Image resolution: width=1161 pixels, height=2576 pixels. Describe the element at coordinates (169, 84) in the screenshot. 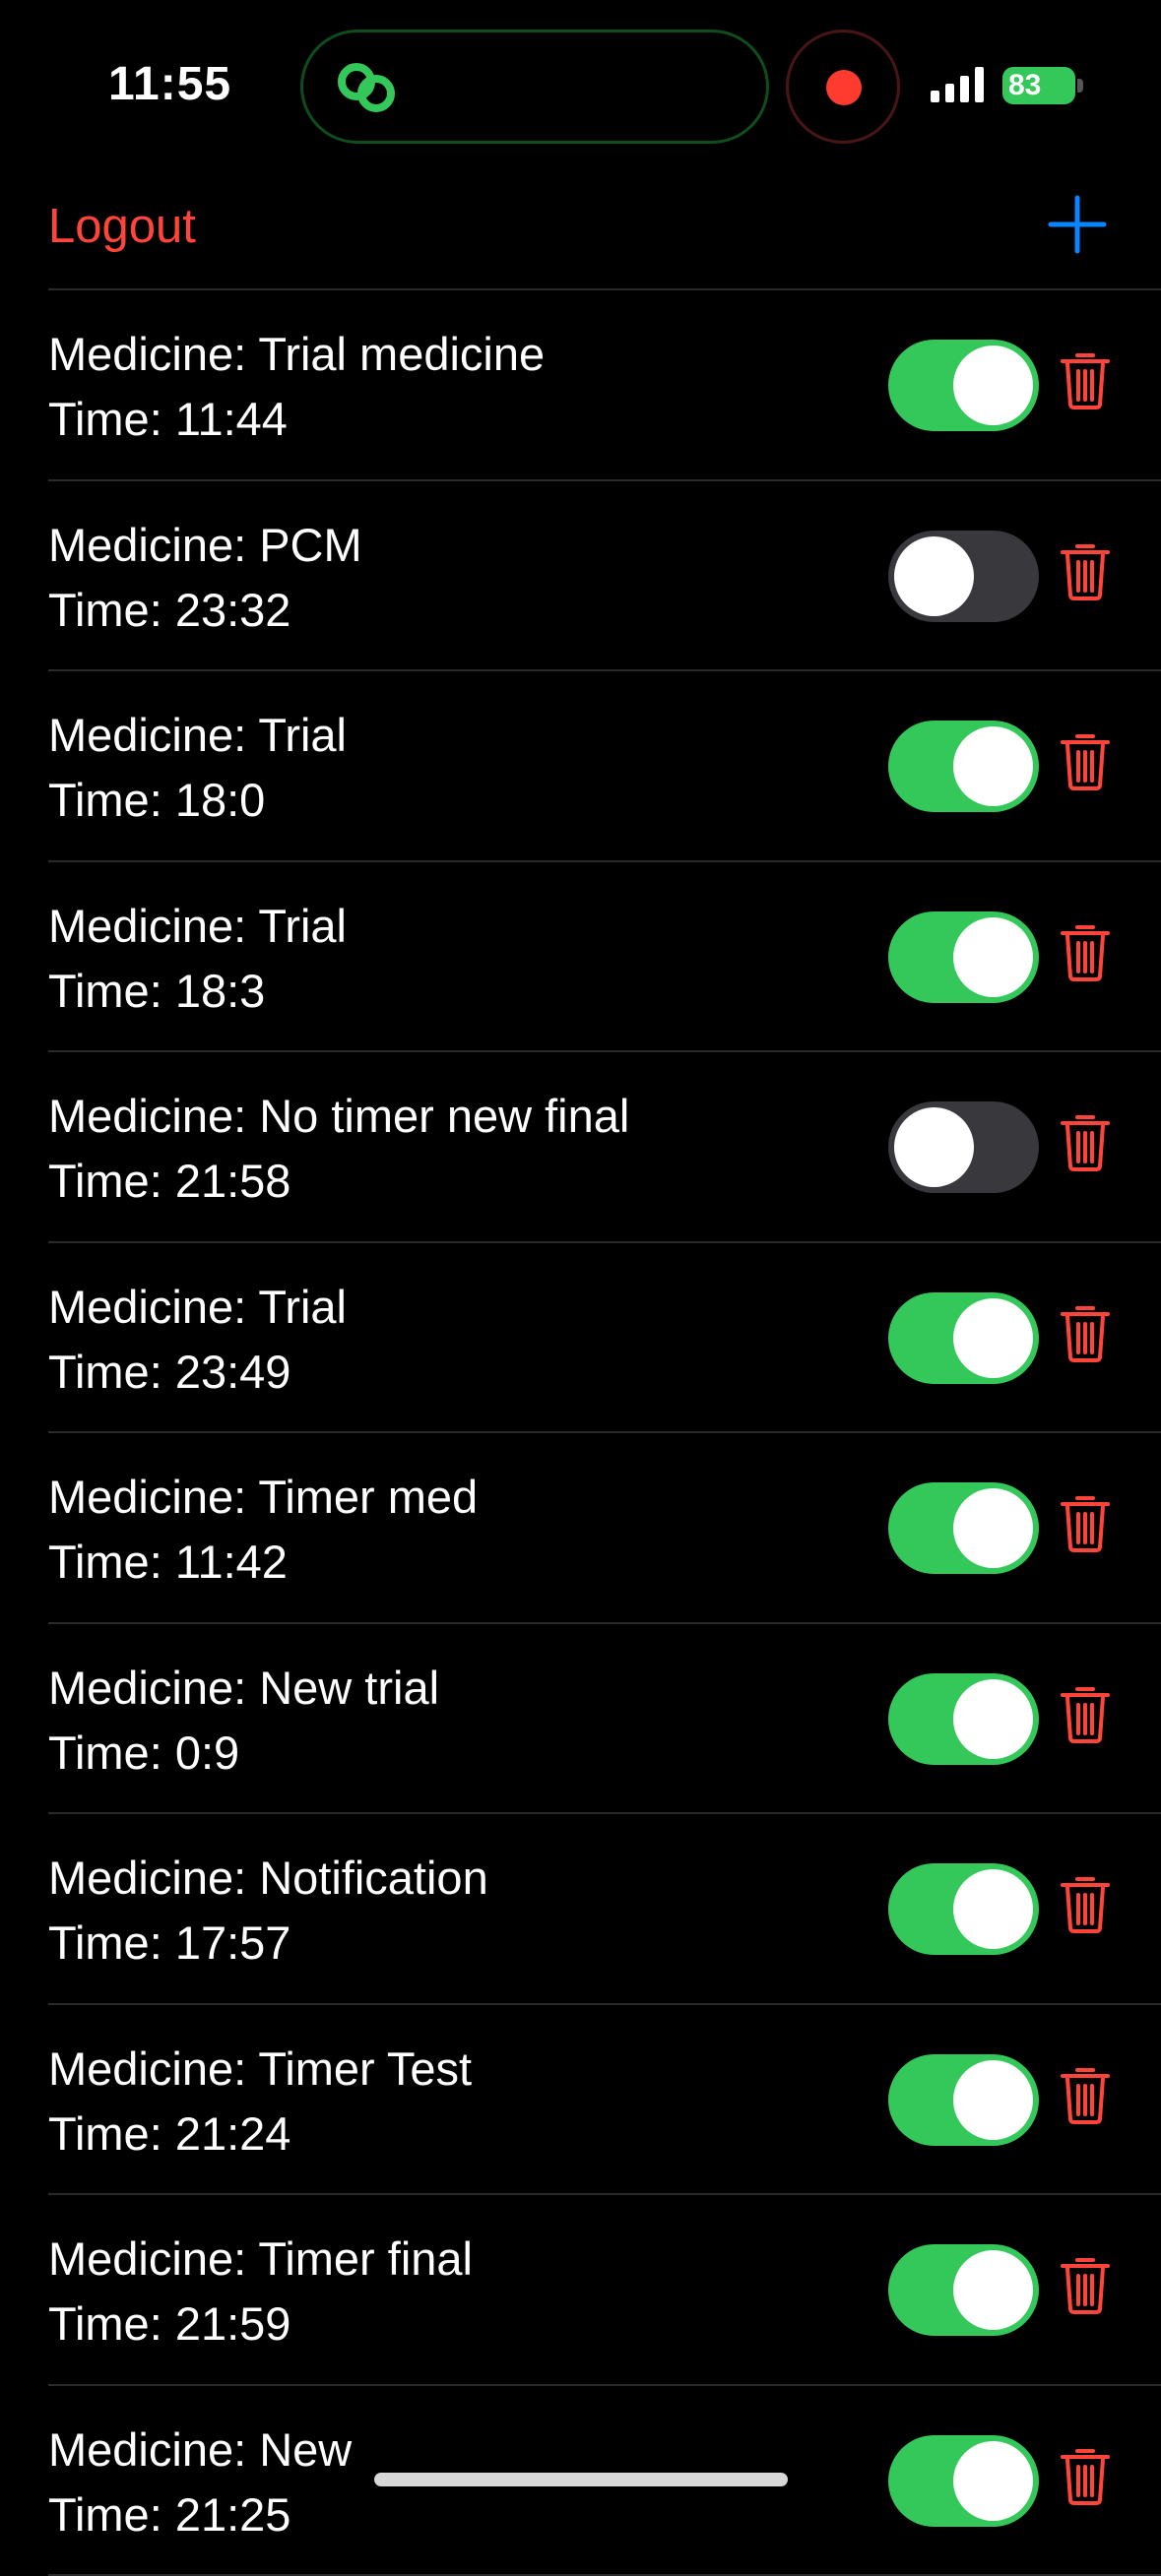

I see `status-time: 11:55` at that location.